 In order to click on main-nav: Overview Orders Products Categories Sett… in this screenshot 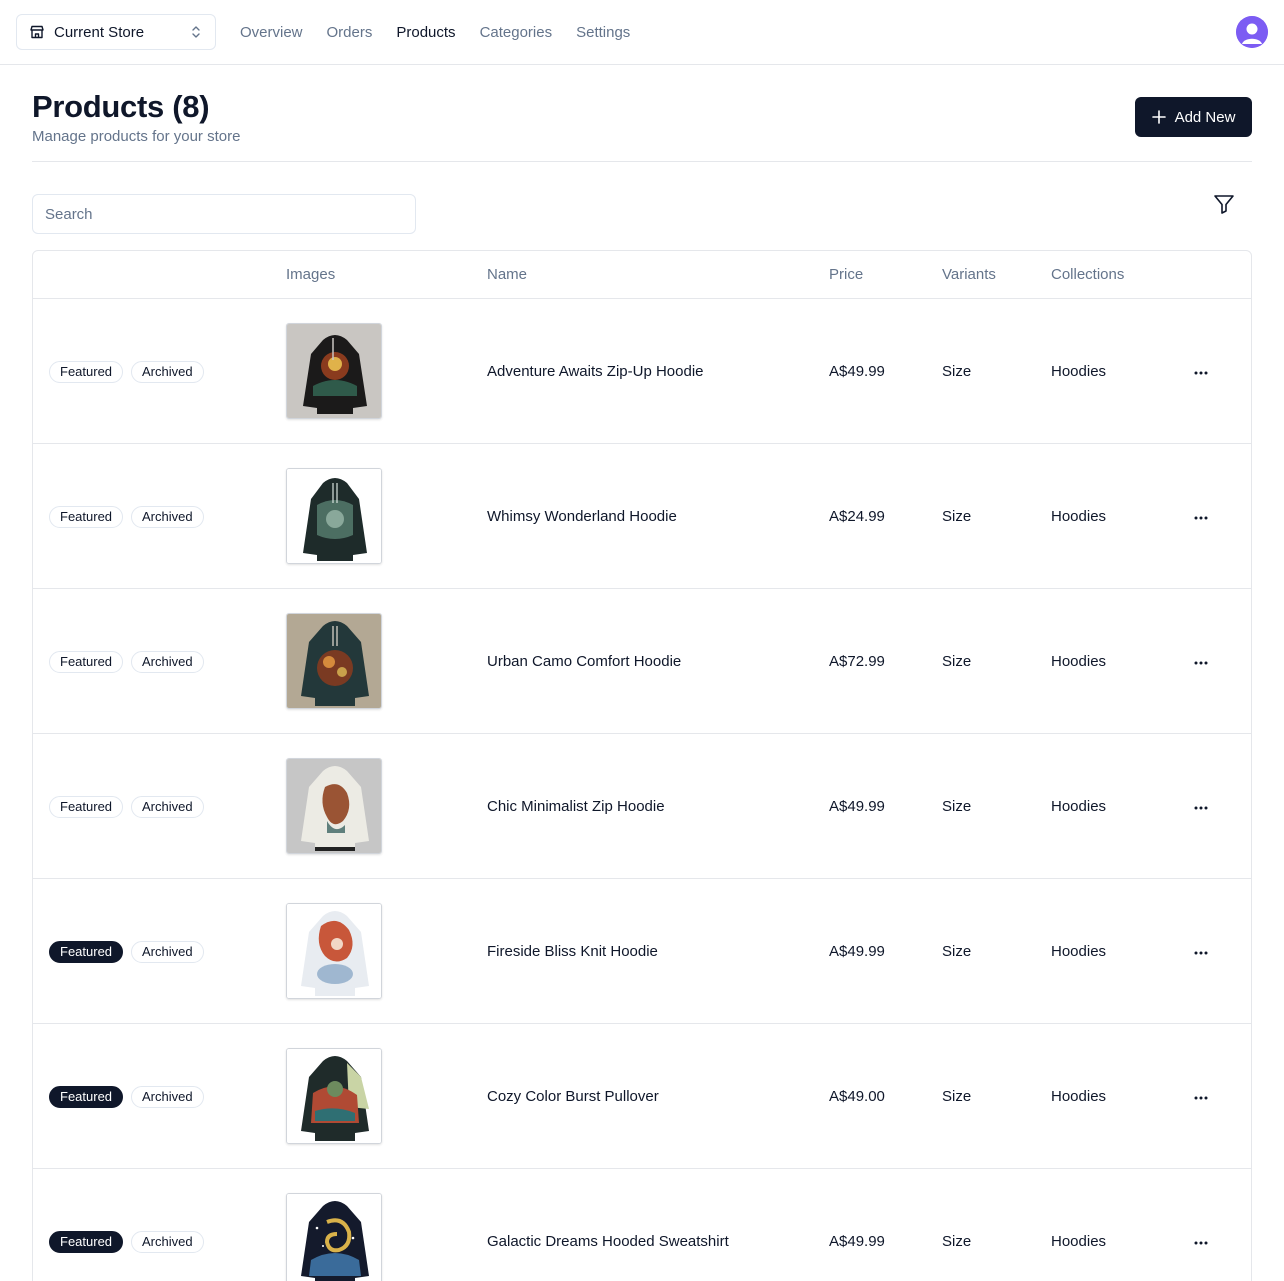, I will do `click(447, 32)`.